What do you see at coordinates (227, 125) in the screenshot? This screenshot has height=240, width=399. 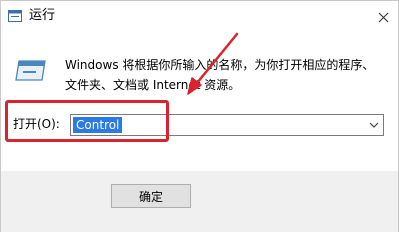 I see `open-combobox: Control` at bounding box center [227, 125].